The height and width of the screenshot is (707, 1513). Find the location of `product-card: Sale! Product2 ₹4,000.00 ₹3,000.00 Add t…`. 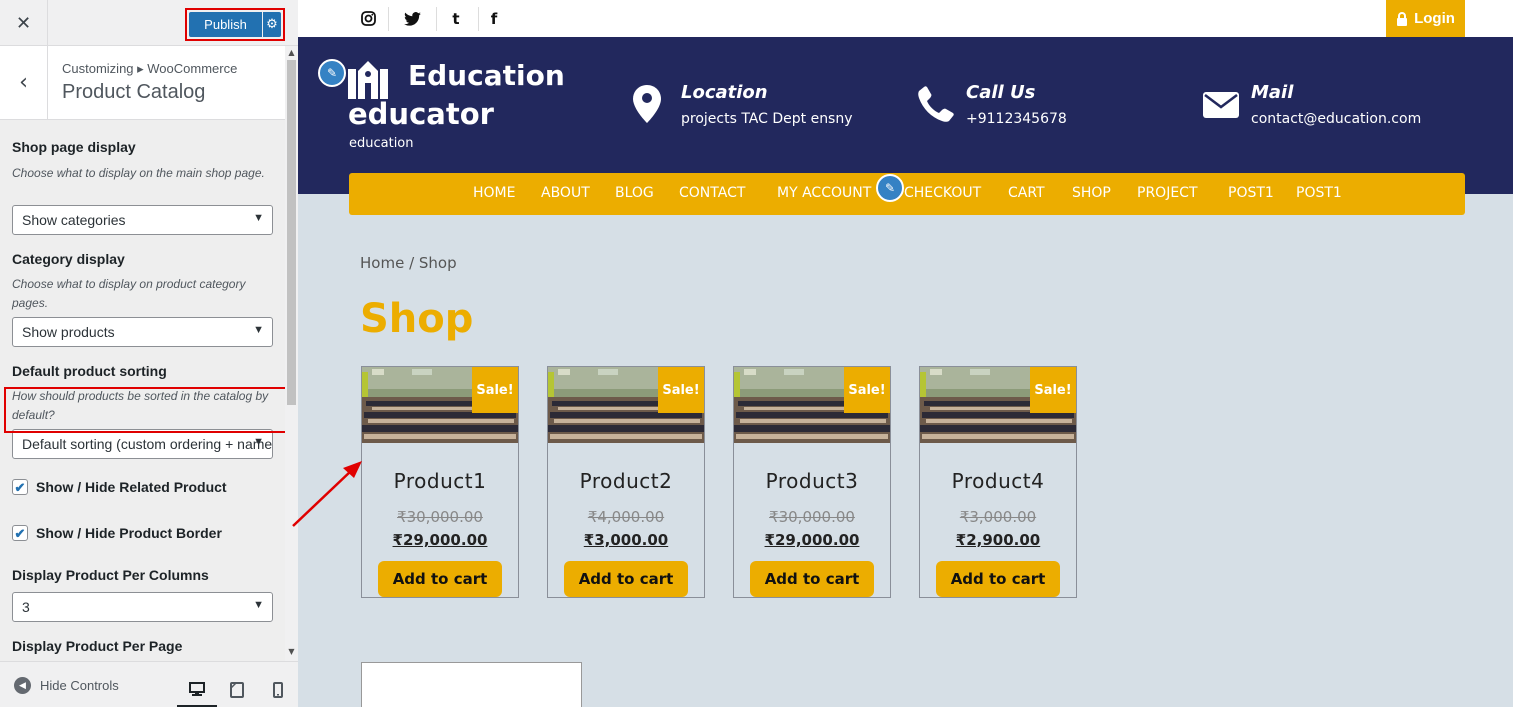

product-card: Sale! Product2 ₹4,000.00 ₹3,000.00 Add t… is located at coordinates (626, 482).